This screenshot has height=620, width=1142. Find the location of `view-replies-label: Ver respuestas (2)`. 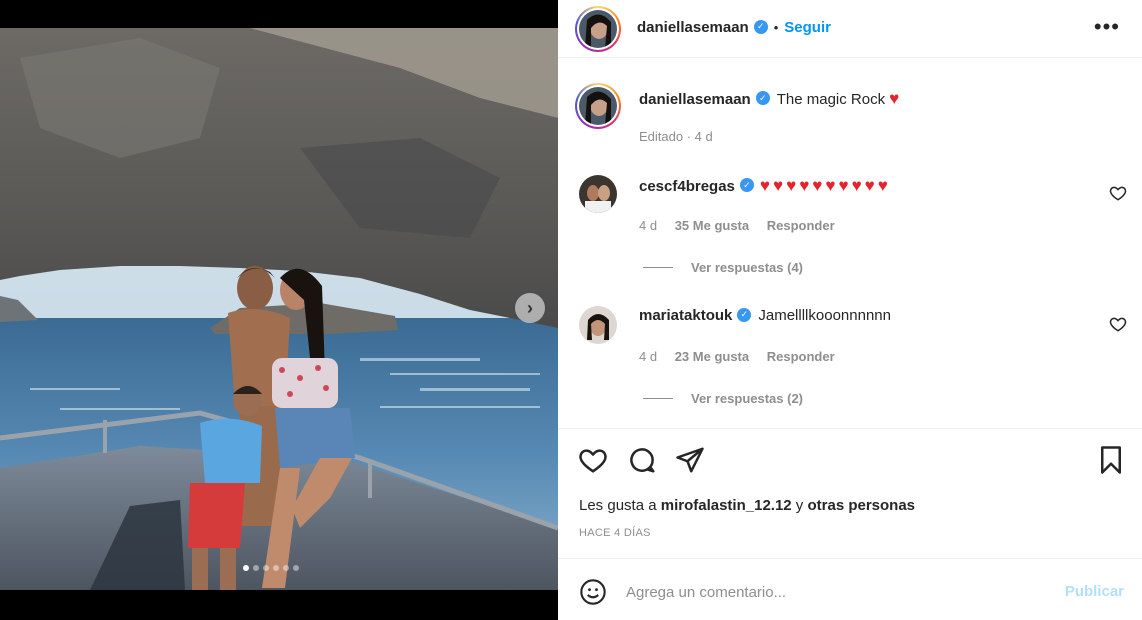

view-replies-label: Ver respuestas (2) is located at coordinates (747, 398).